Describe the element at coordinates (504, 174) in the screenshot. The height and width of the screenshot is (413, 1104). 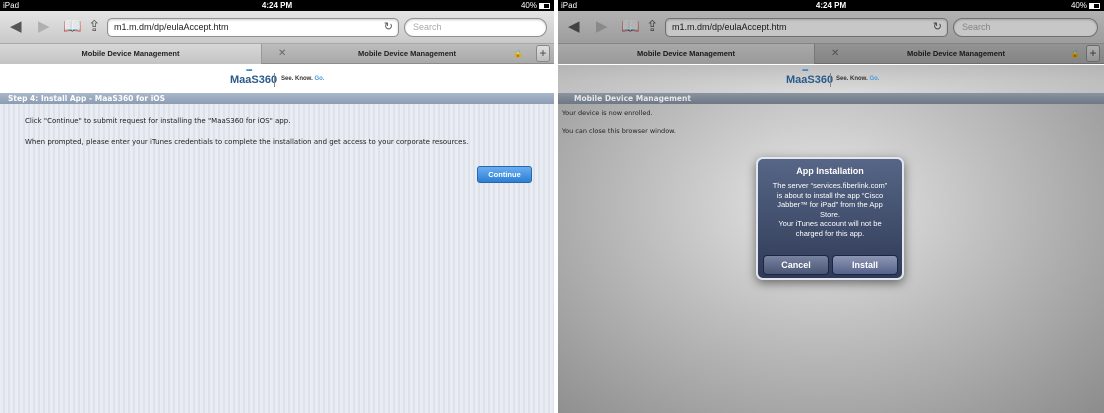
I see `continue-button: Continue` at that location.